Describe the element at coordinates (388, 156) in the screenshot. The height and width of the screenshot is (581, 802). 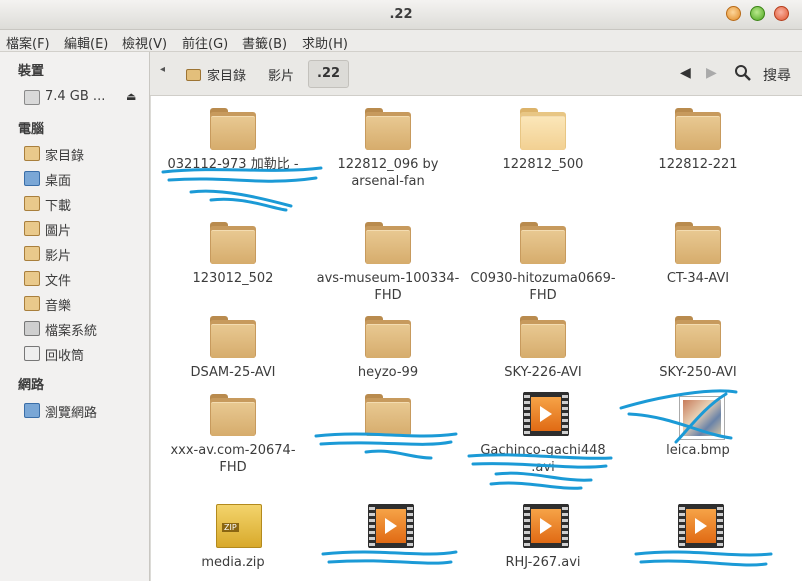
I see `file-item: 122812_096 by arsenal-fan` at that location.